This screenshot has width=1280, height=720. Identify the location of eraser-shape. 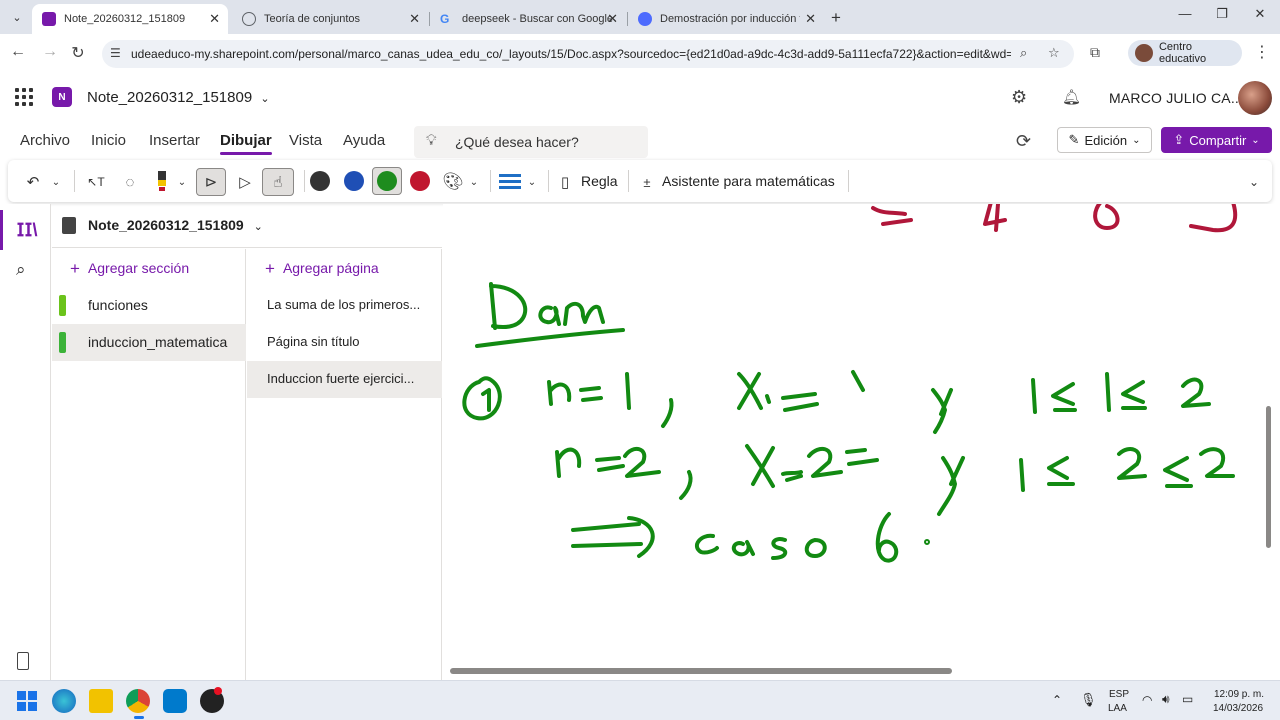
(162, 181).